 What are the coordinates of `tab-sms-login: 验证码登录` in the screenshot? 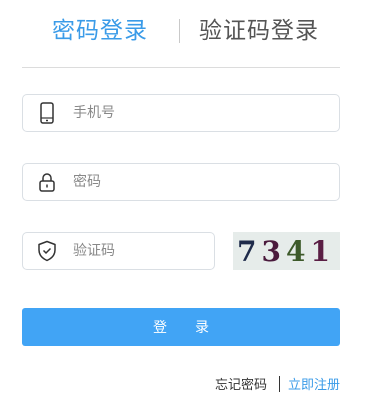 It's located at (259, 31).